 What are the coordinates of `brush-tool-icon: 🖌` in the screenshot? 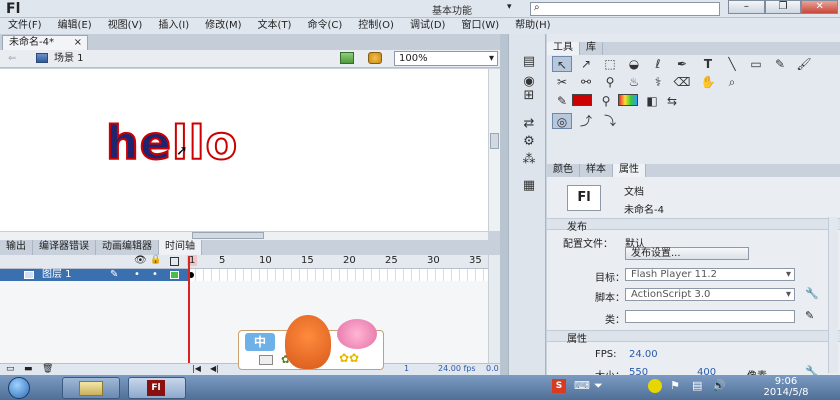 It's located at (804, 64).